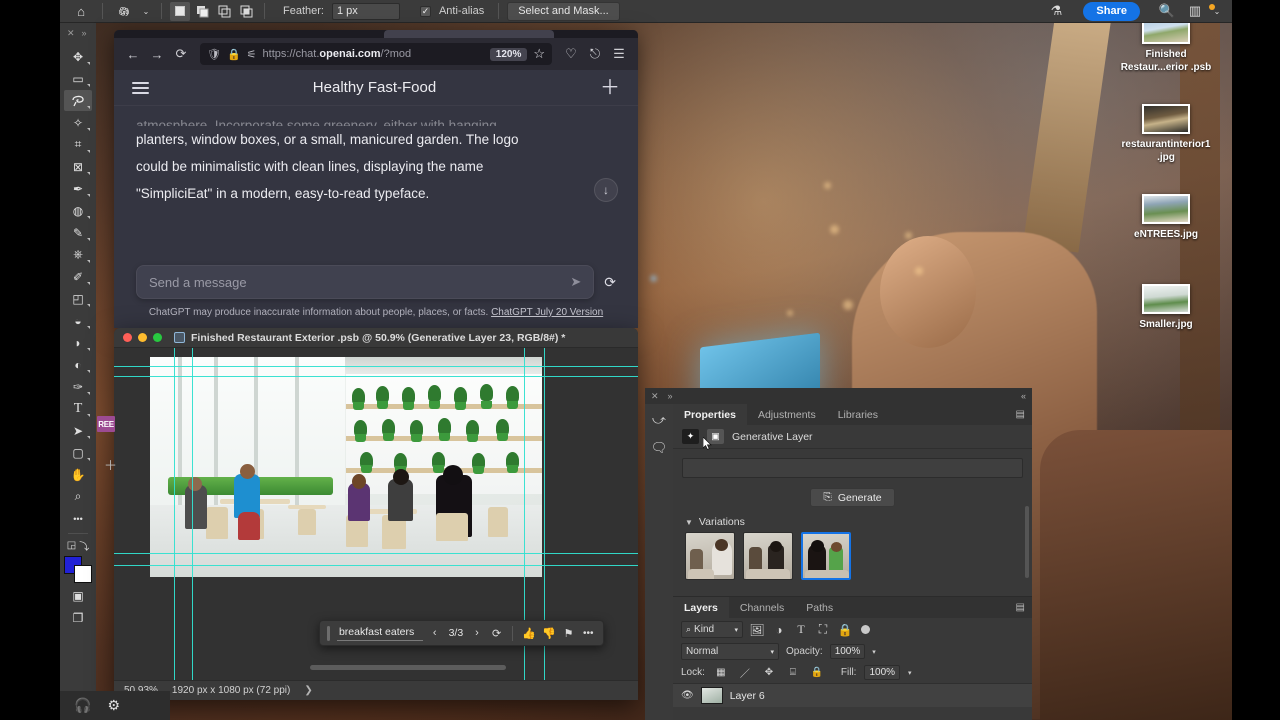 The height and width of the screenshot is (720, 1280). What do you see at coordinates (469, 34) in the screenshot?
I see `browser-tab` at bounding box center [469, 34].